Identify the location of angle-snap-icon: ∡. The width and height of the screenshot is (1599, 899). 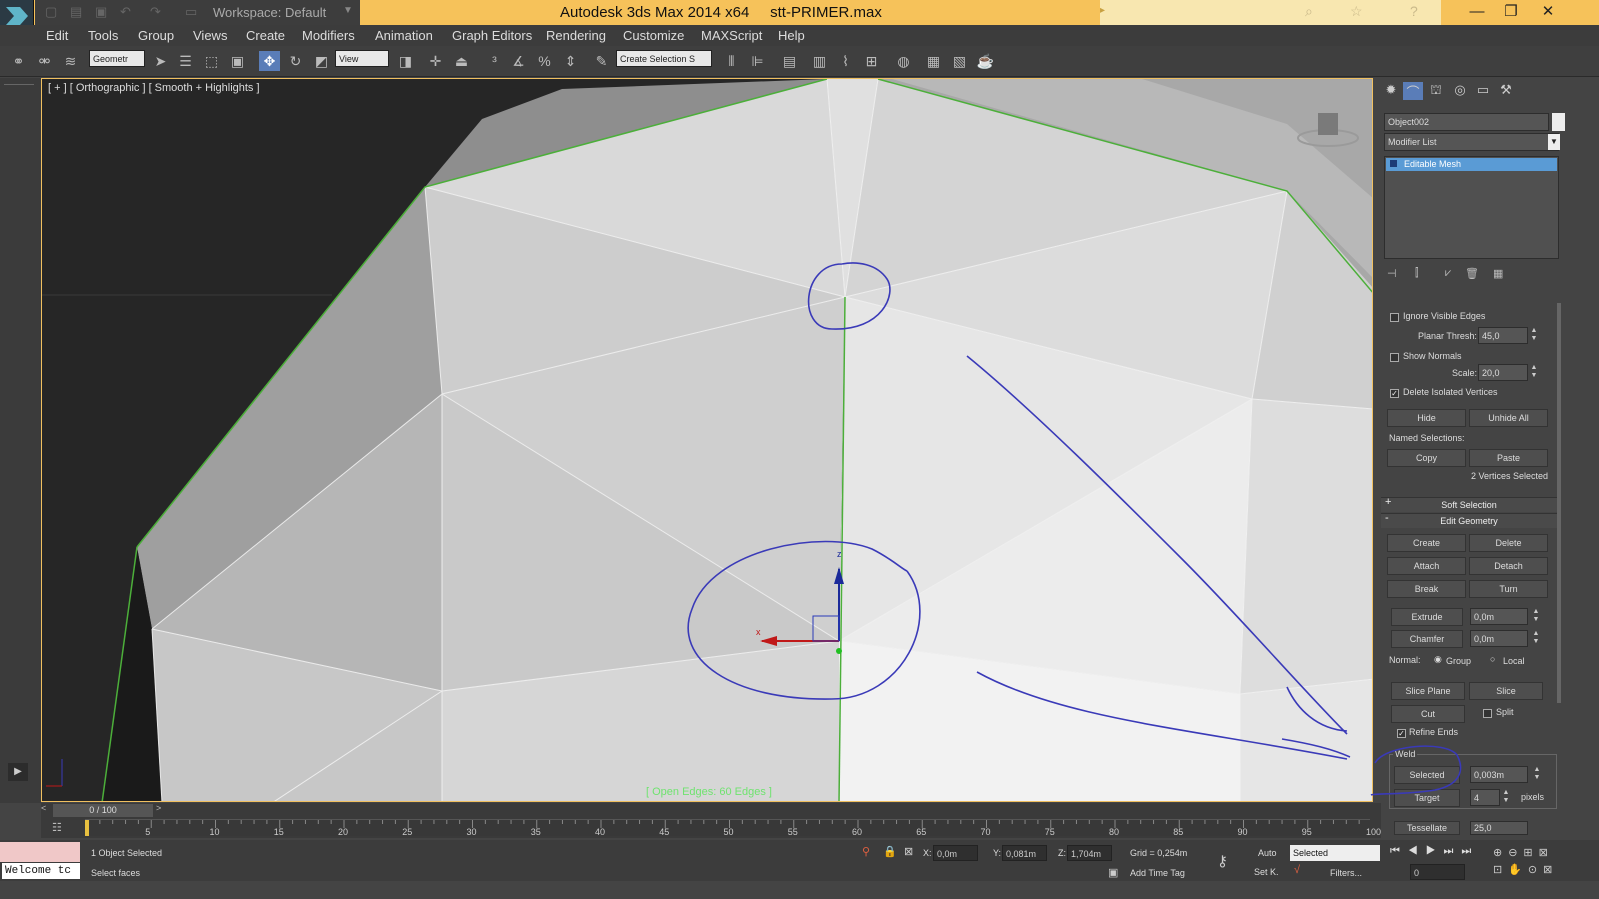
(518, 61).